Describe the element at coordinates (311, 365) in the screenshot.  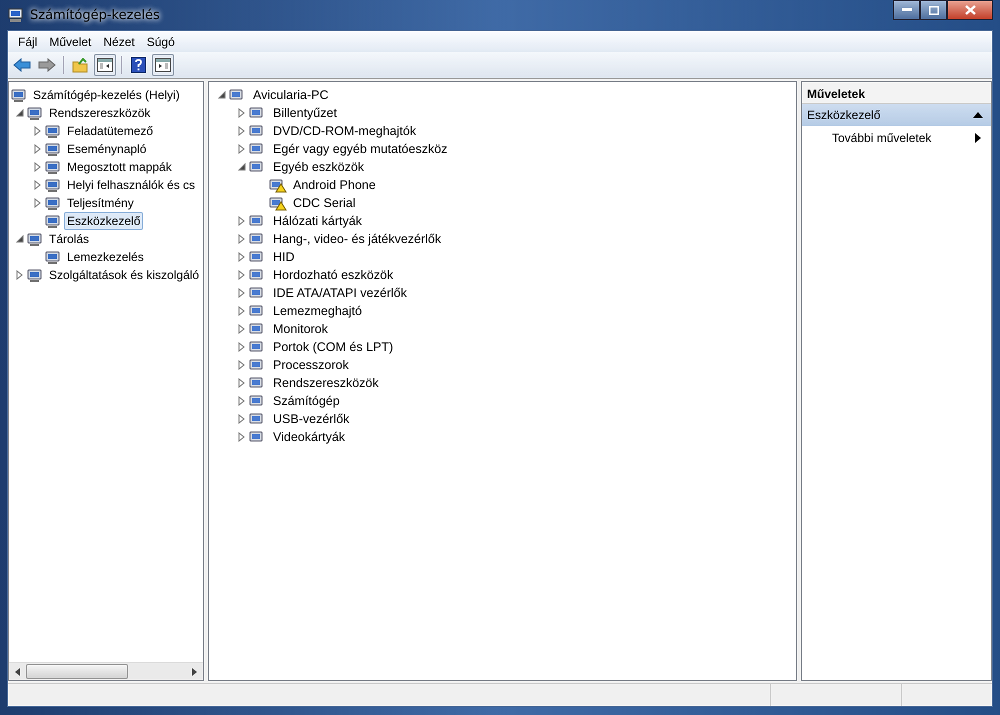
I see `device-item: Processzorok` at that location.